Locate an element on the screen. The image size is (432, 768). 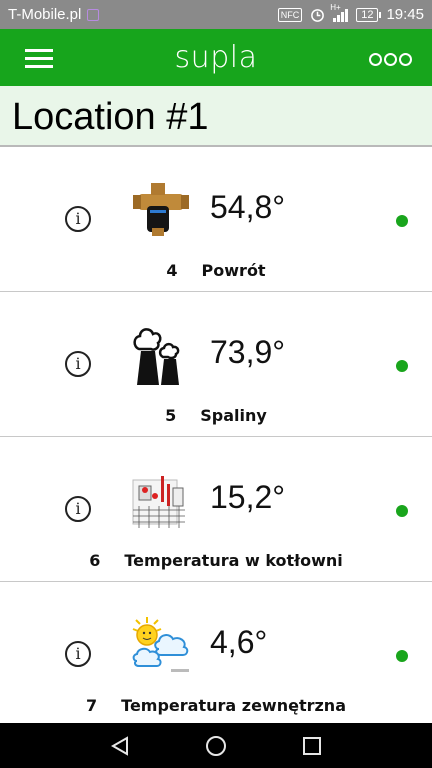
temperature-value: 54,8° is located at coordinates (248, 207).